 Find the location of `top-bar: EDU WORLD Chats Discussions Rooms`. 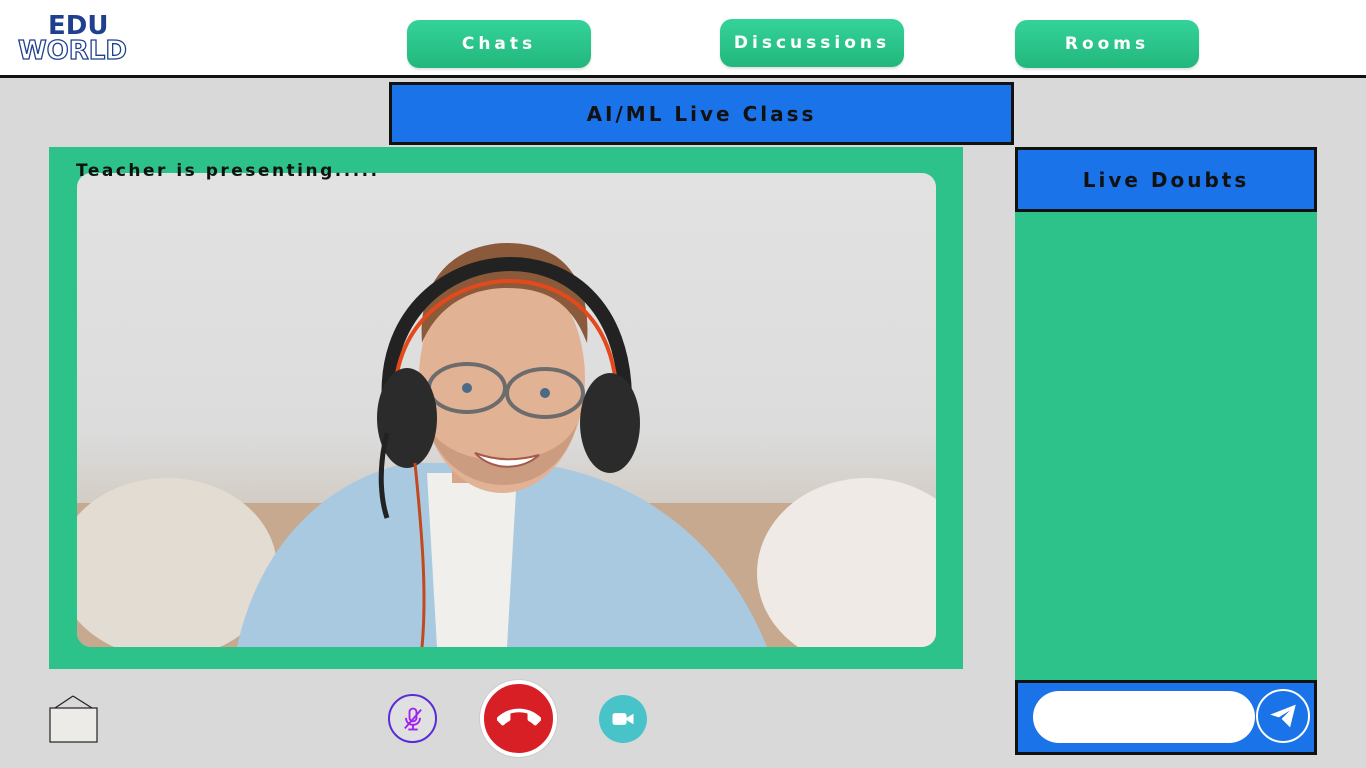

top-bar: EDU WORLD Chats Discussions Rooms is located at coordinates (683, 39).